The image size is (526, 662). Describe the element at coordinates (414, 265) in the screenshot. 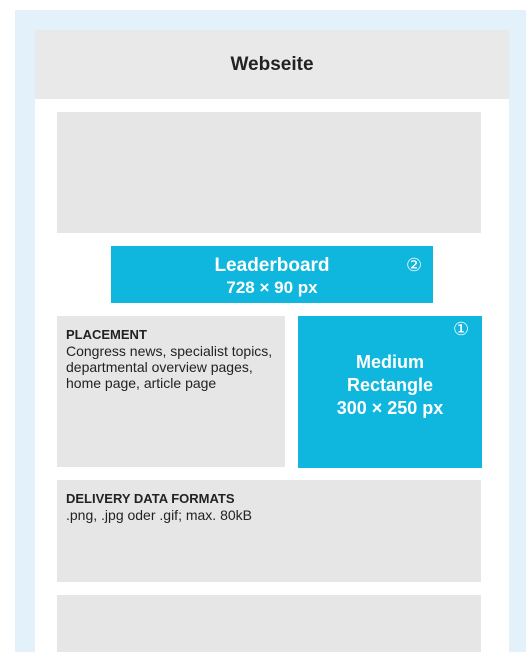

I see `leaderboard-number-marker: ②` at that location.